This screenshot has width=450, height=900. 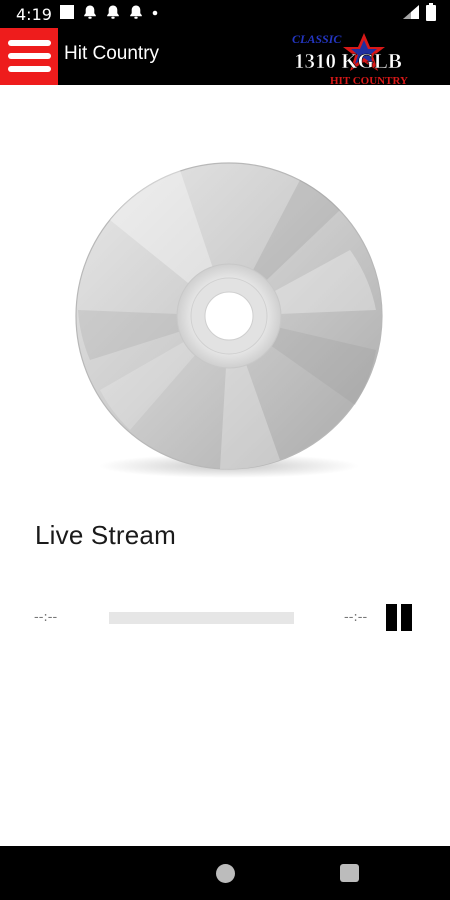 I want to click on track-title: Live Stream, so click(x=105, y=535).